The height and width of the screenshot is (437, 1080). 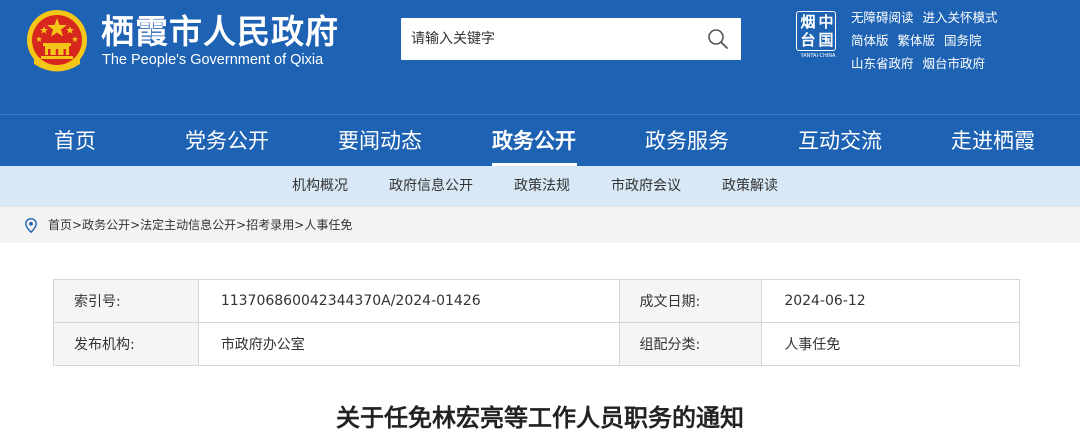 What do you see at coordinates (60, 225) in the screenshot?
I see `breadcrumb-item: 首页` at bounding box center [60, 225].